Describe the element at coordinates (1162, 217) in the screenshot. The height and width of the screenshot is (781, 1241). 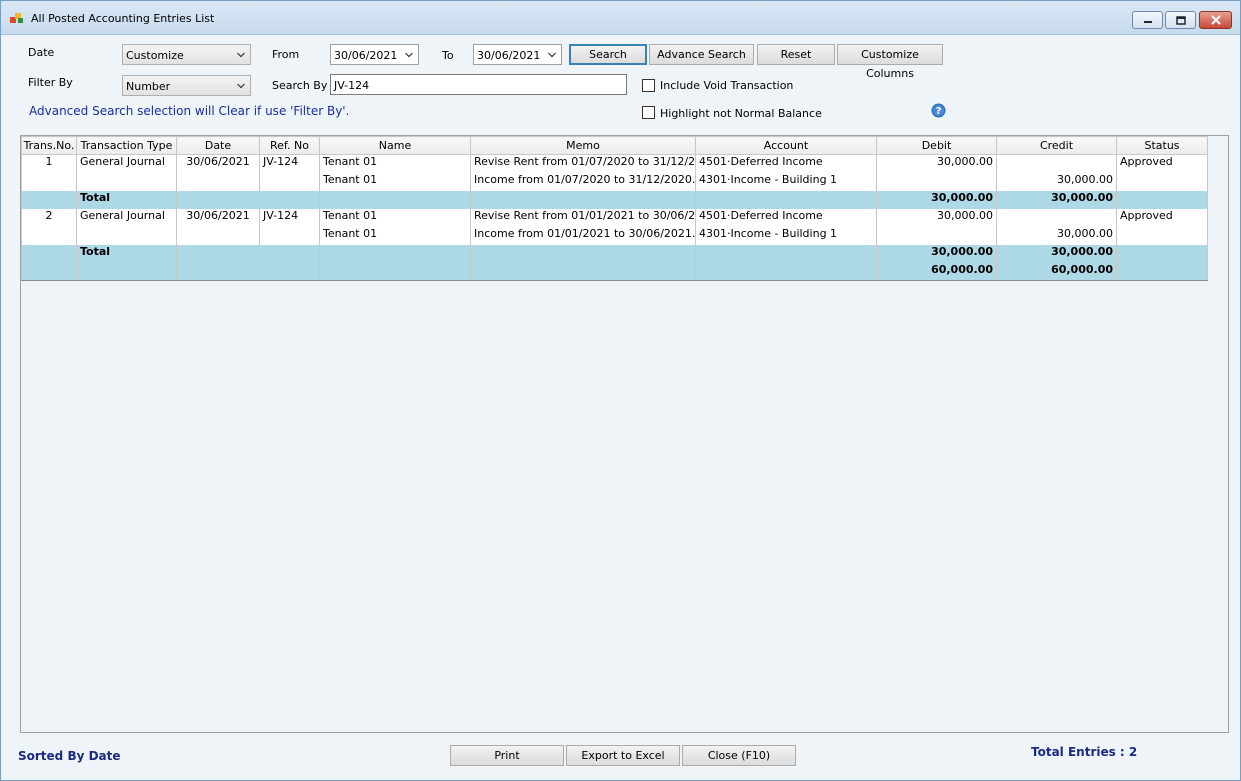
I see `cell-status: Approved` at that location.